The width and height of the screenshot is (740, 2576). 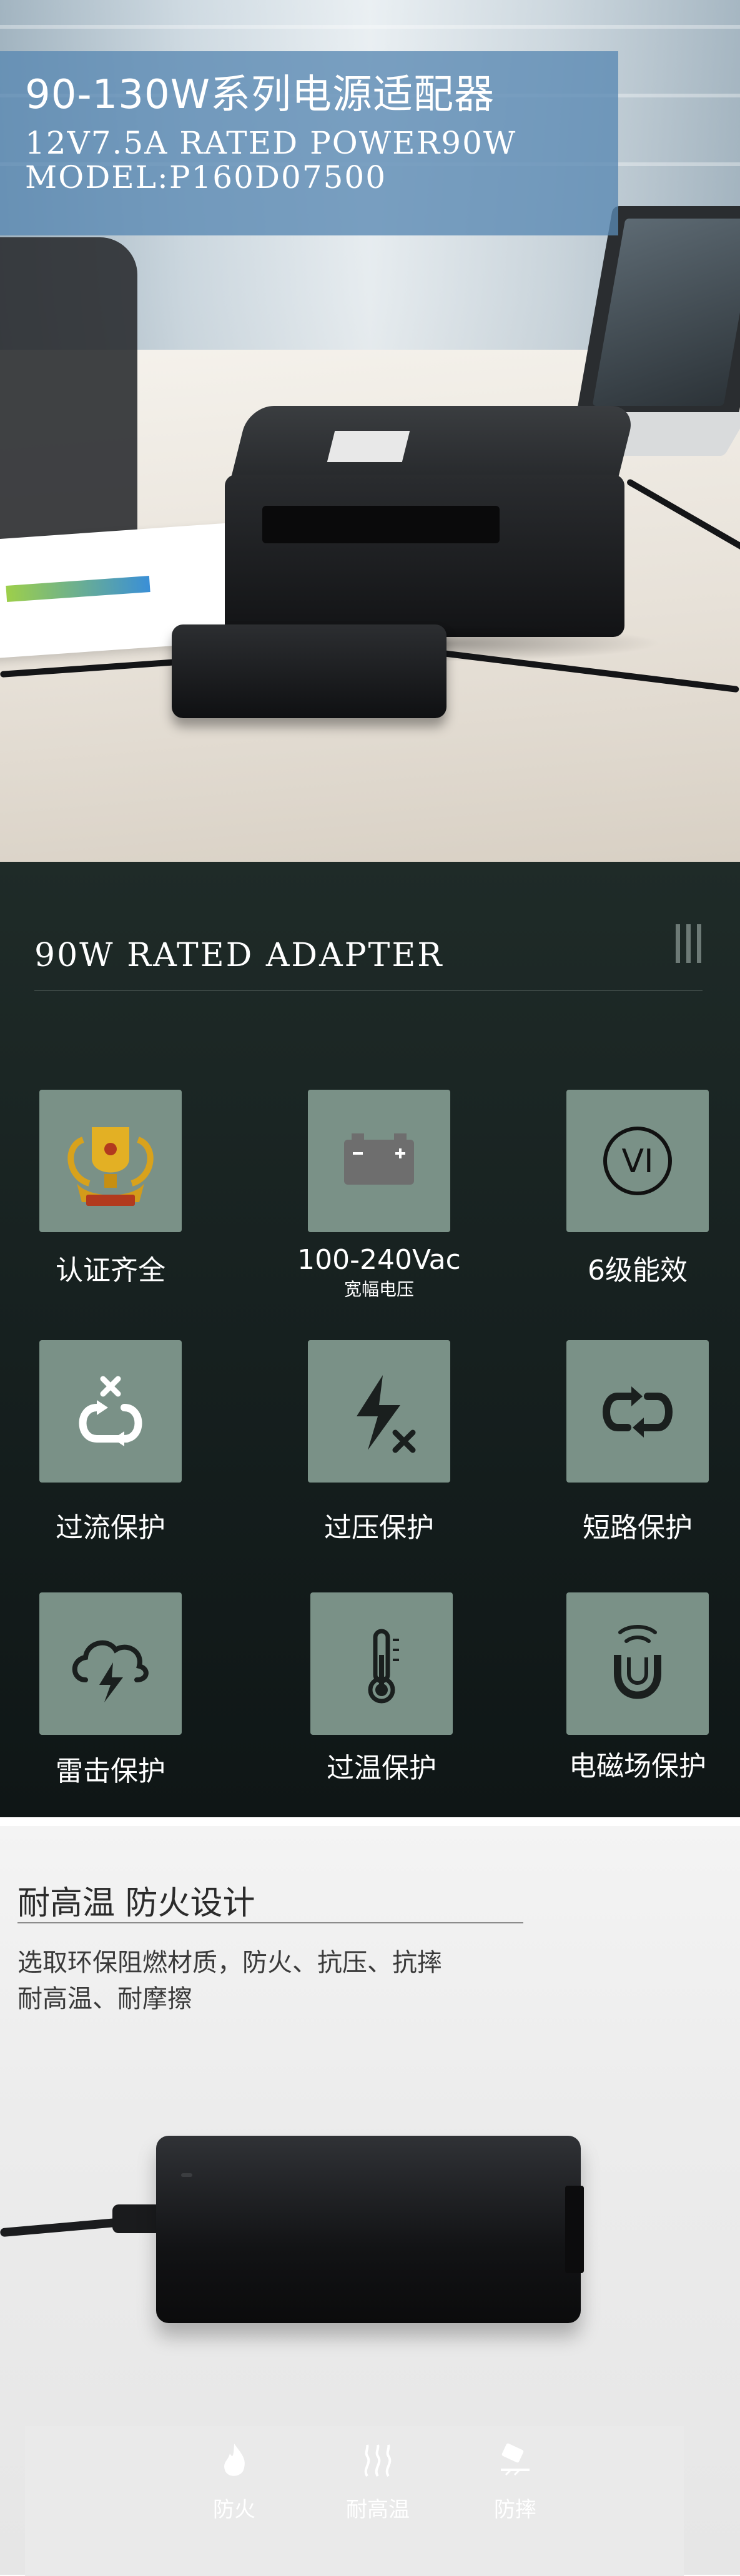 I want to click on power-adapter-image, so click(x=309, y=671).